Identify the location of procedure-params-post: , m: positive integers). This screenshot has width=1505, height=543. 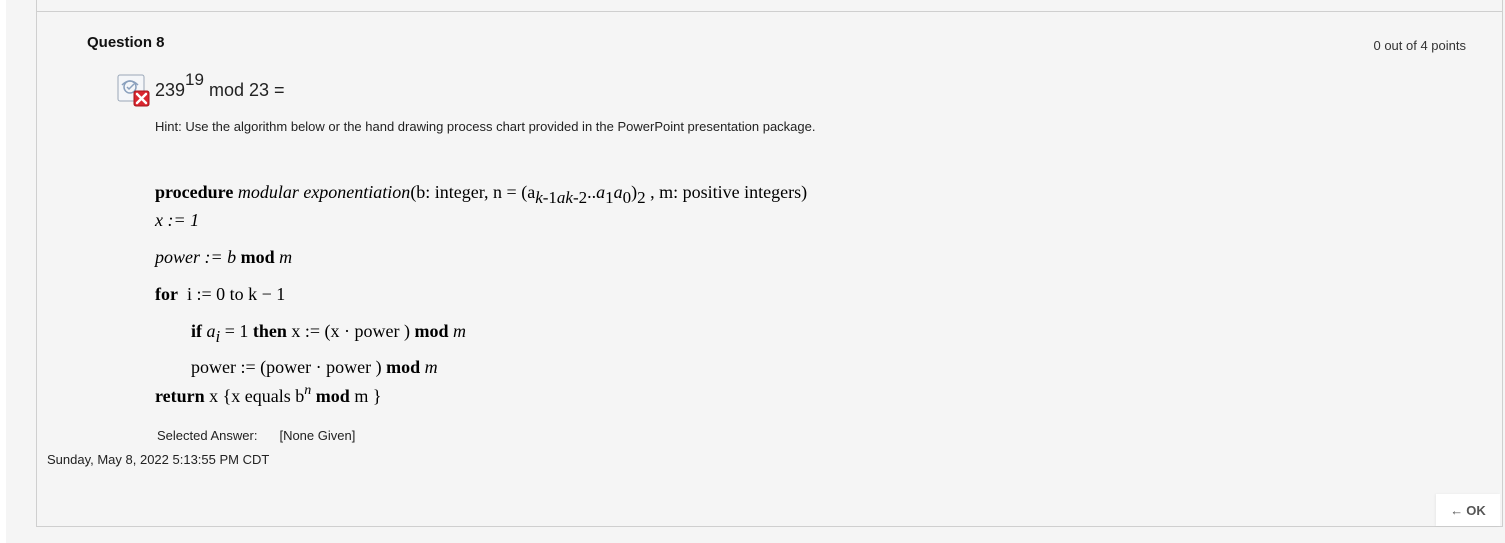
(729, 192).